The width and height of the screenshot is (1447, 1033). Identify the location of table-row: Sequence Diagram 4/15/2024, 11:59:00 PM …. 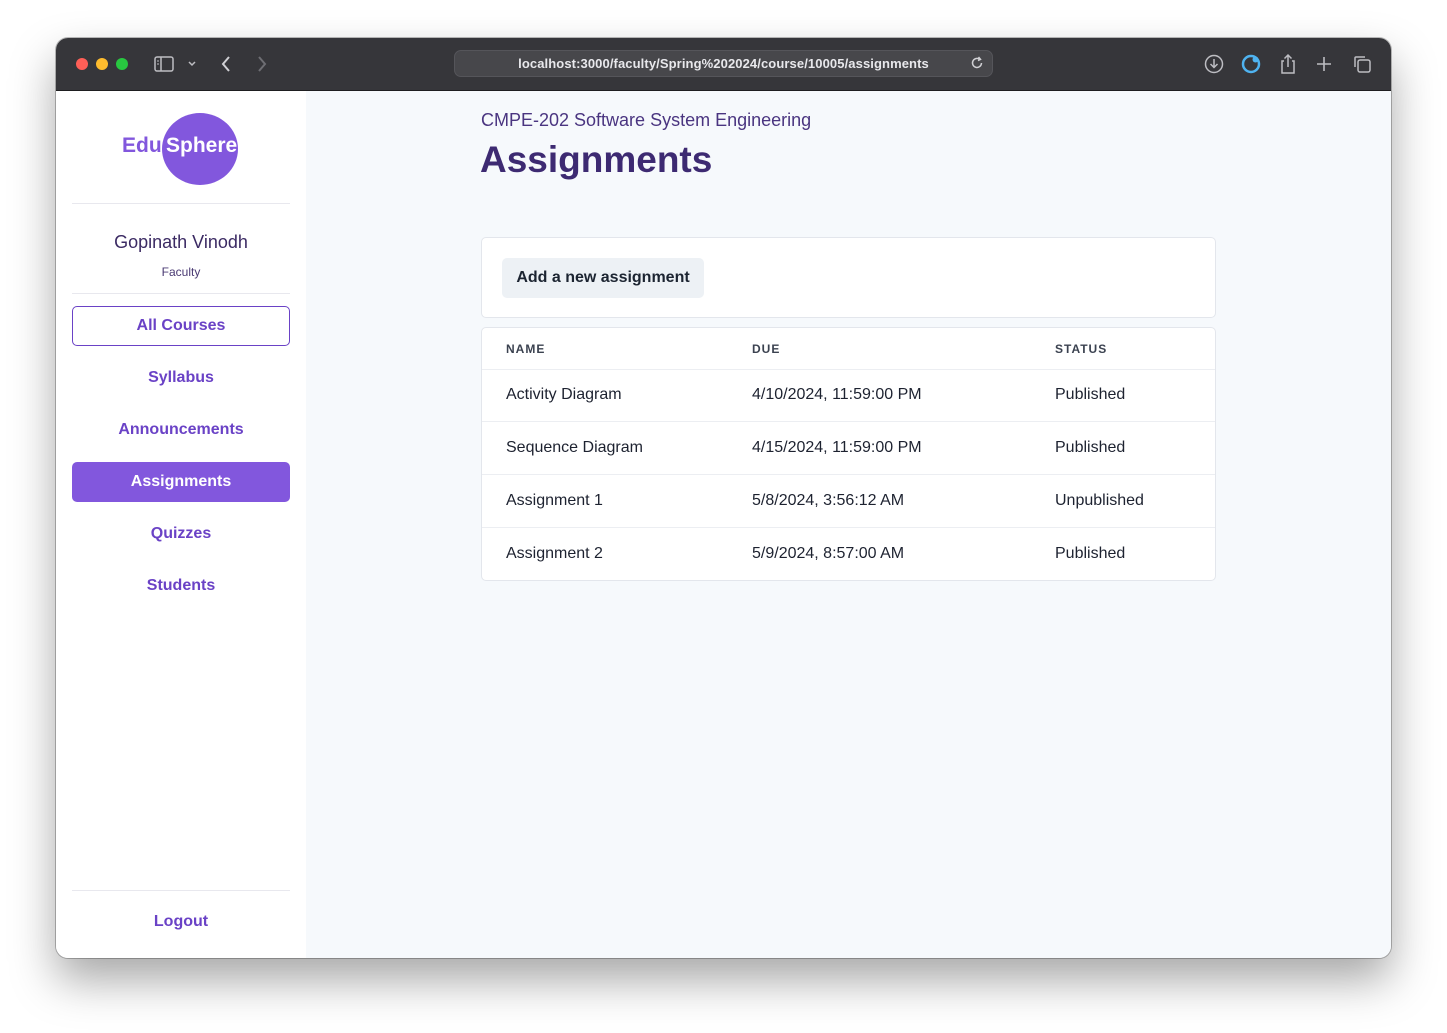
(848, 448).